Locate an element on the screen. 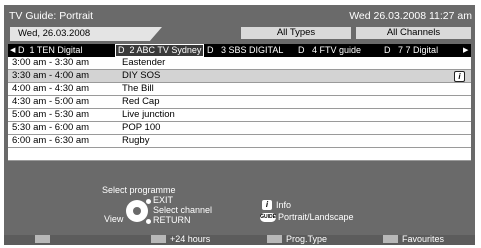  filter-bar: Wed, 26.03.2008 All Types All Channels is located at coordinates (239, 32).